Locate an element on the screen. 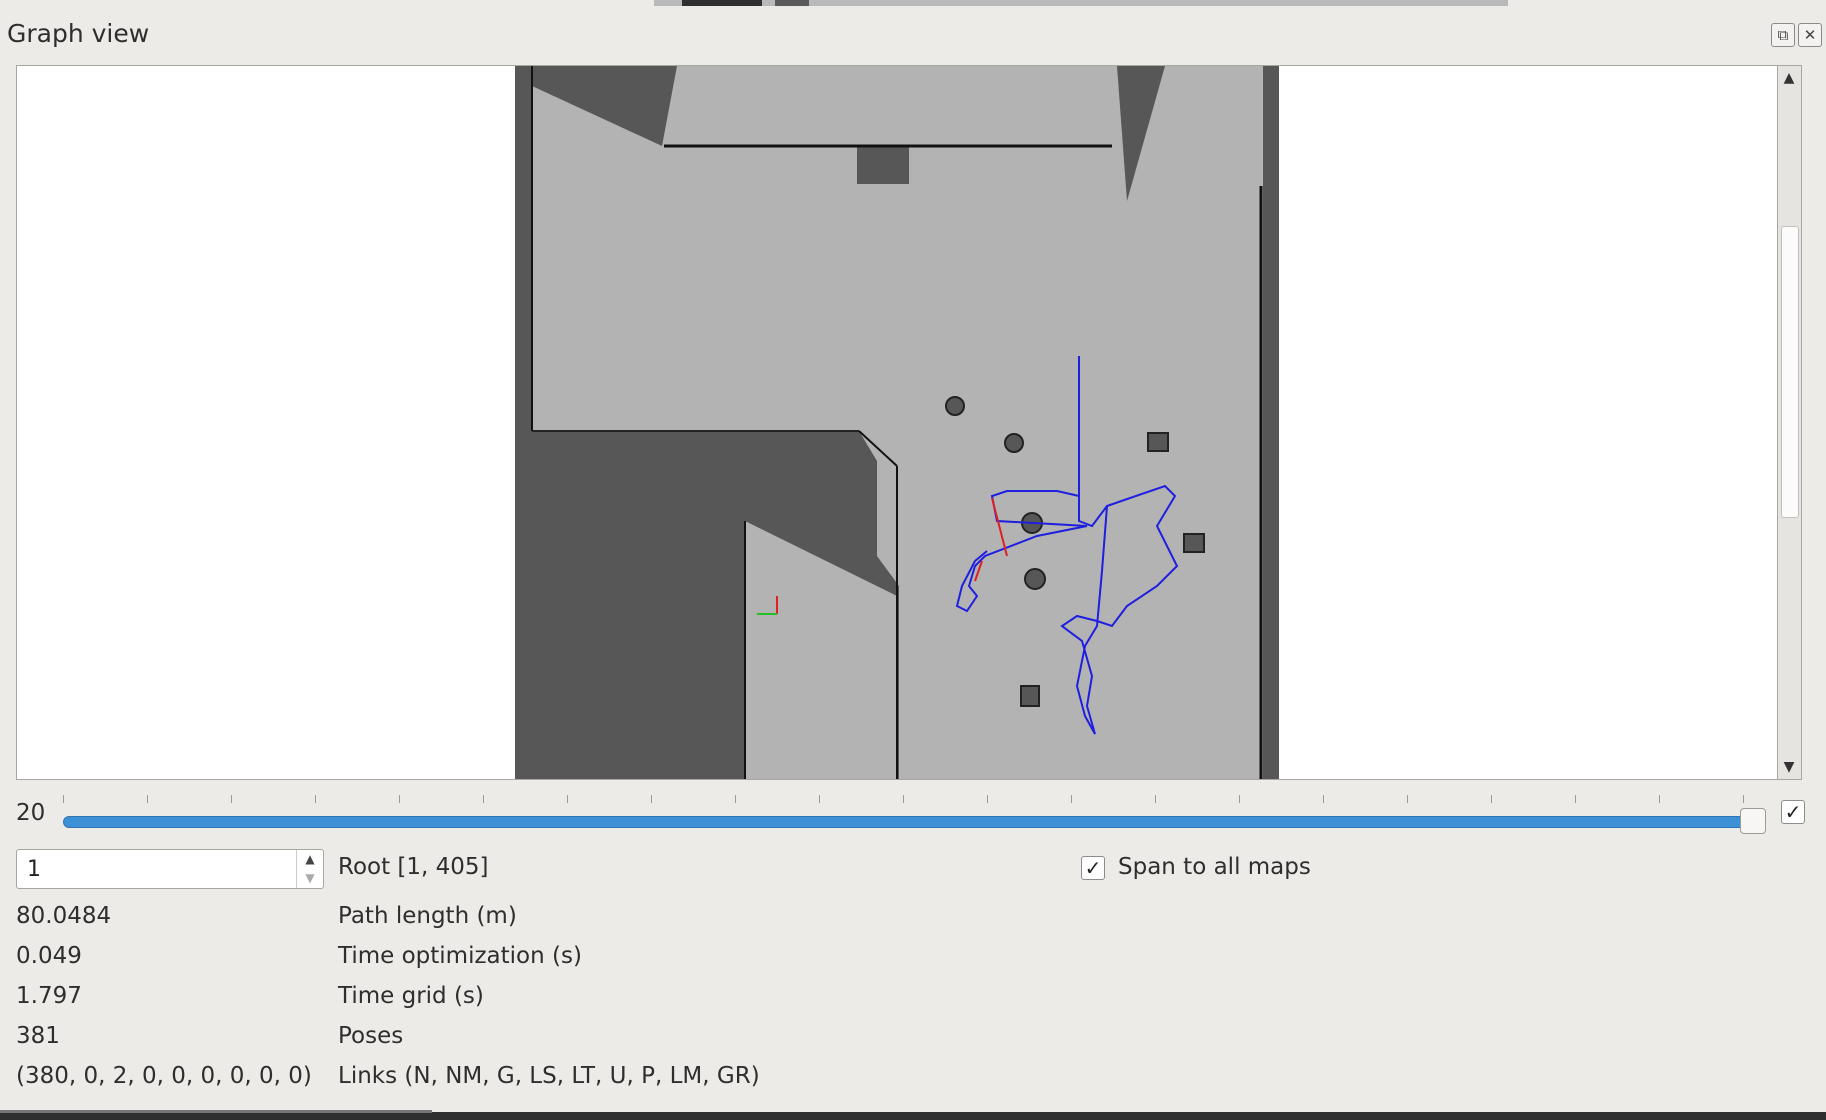 The image size is (1826, 1120). arrow-up-icon: ▲ is located at coordinates (1789, 78).